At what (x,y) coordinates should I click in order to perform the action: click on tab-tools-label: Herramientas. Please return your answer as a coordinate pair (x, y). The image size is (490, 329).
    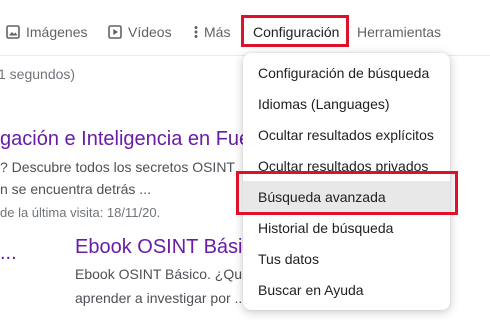
    Looking at the image, I should click on (399, 32).